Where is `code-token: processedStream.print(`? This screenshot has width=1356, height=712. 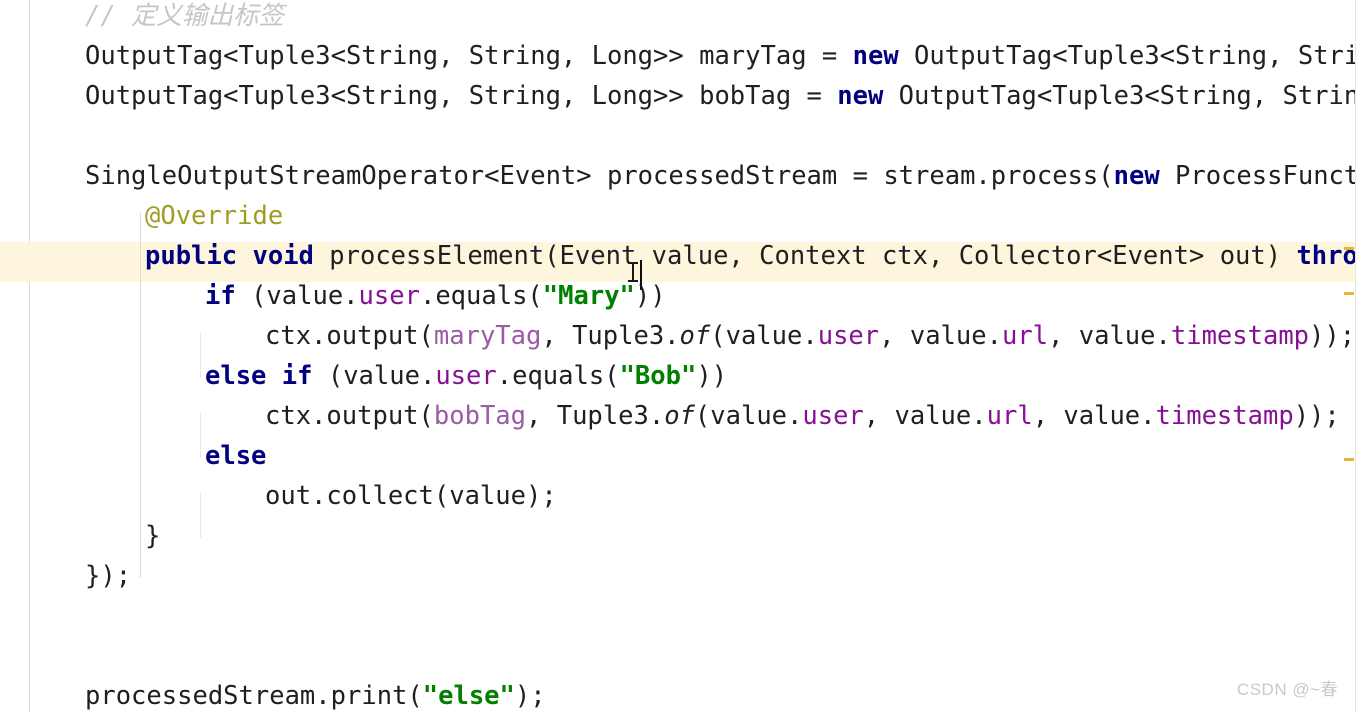
code-token: processedStream.print( is located at coordinates (254, 696).